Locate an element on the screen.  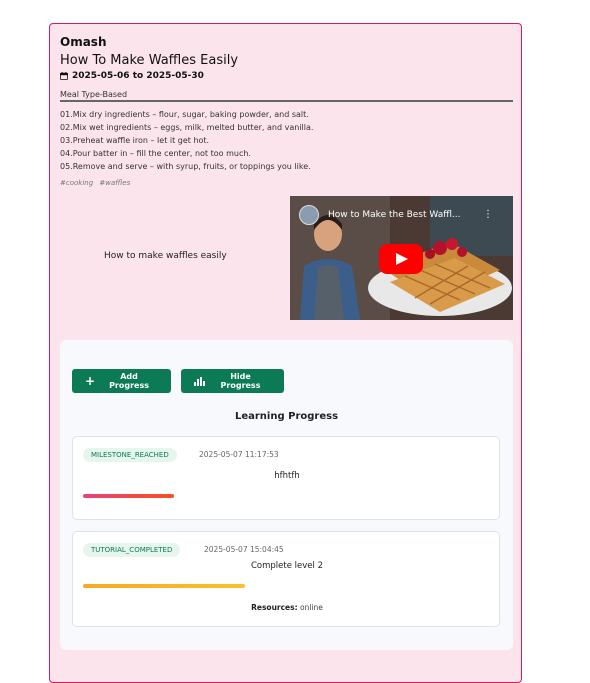
entry-text: Complete level 2 is located at coordinates (287, 566).